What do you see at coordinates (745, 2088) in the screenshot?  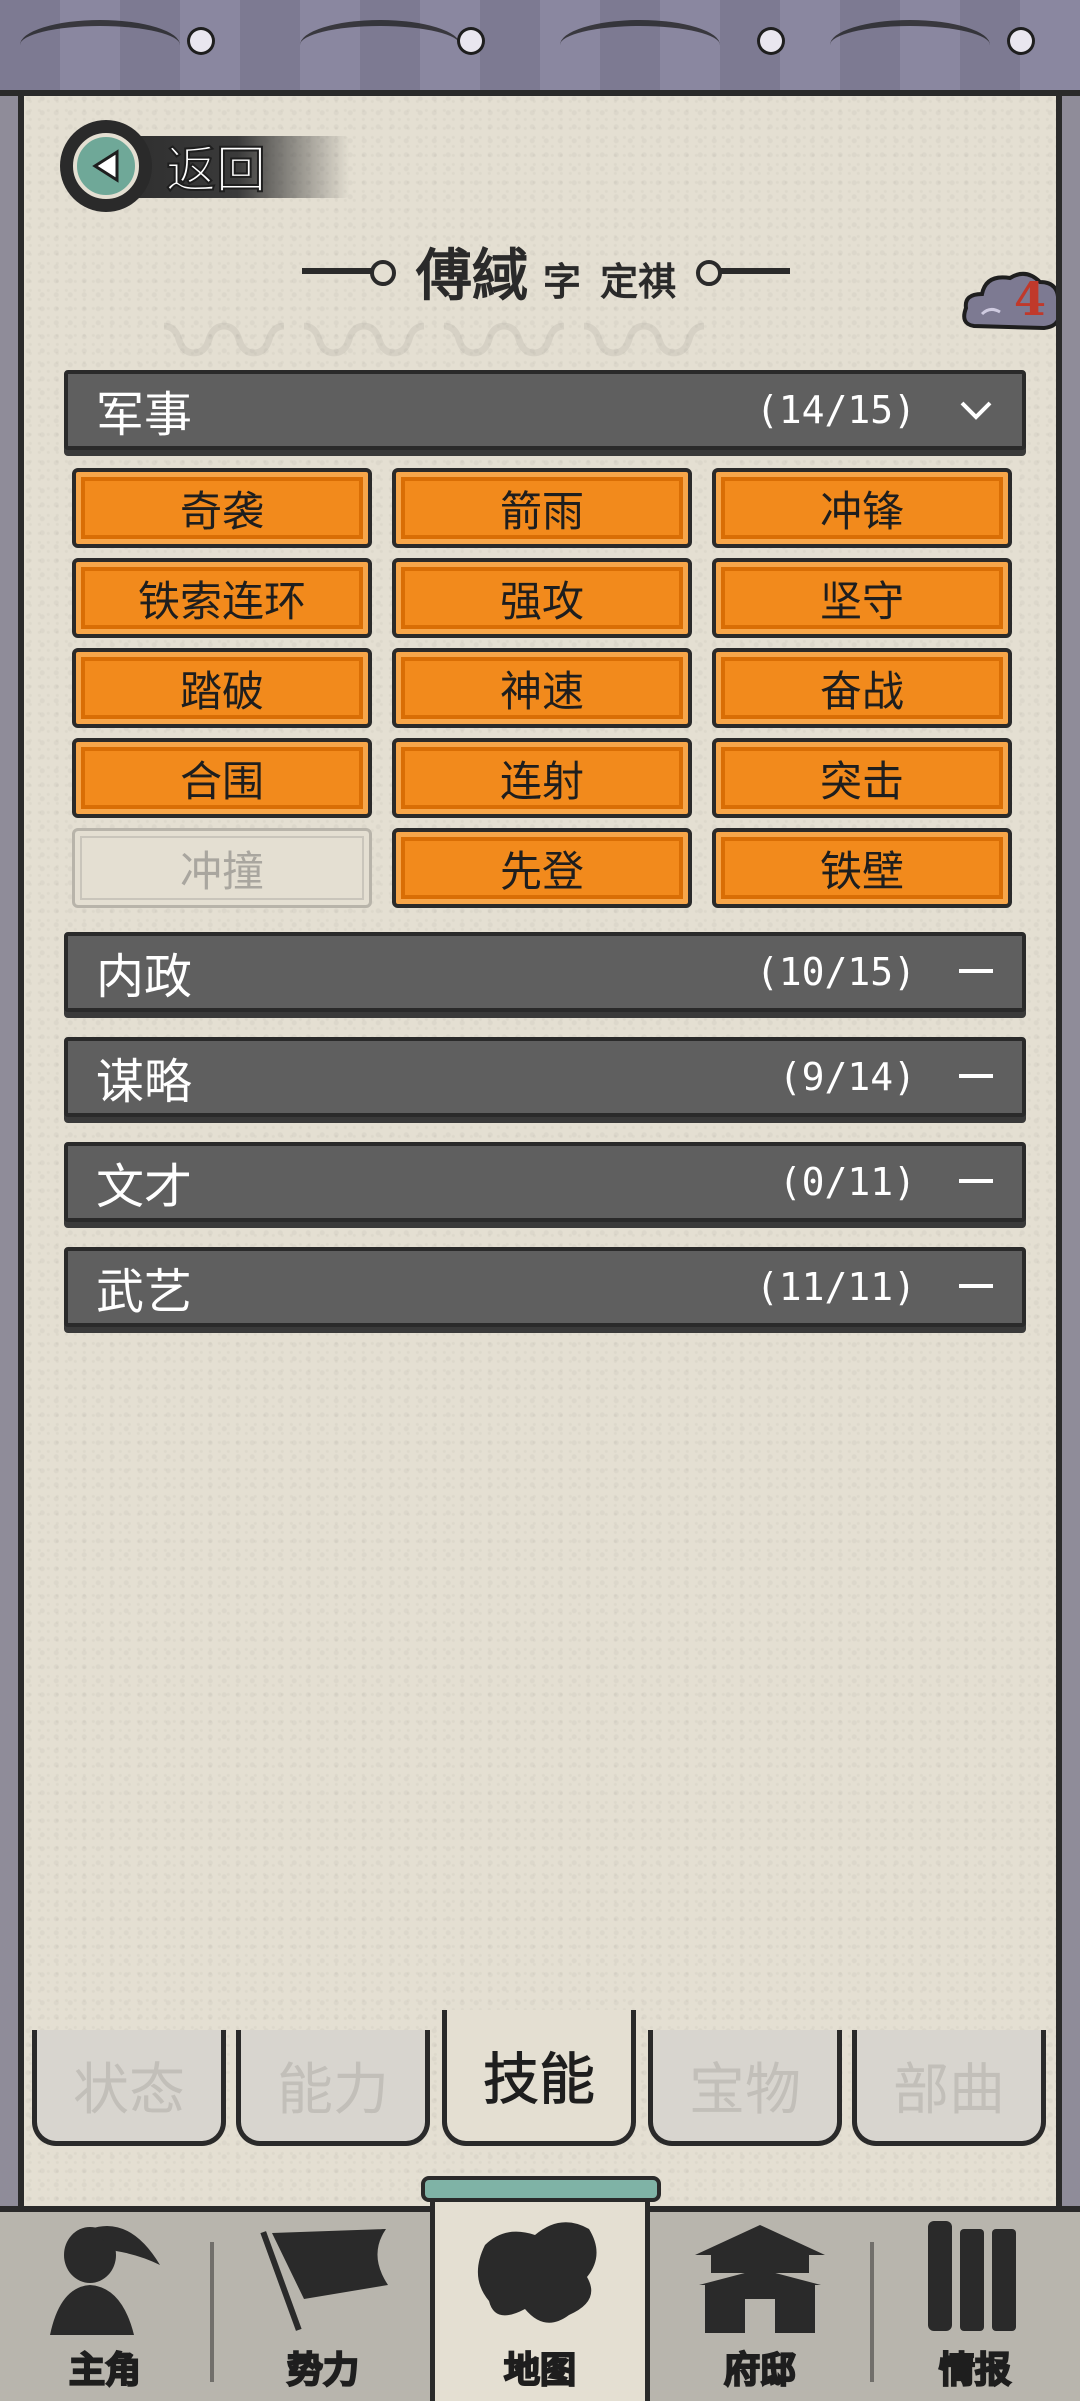 I see `tab-treasure: 宝物` at bounding box center [745, 2088].